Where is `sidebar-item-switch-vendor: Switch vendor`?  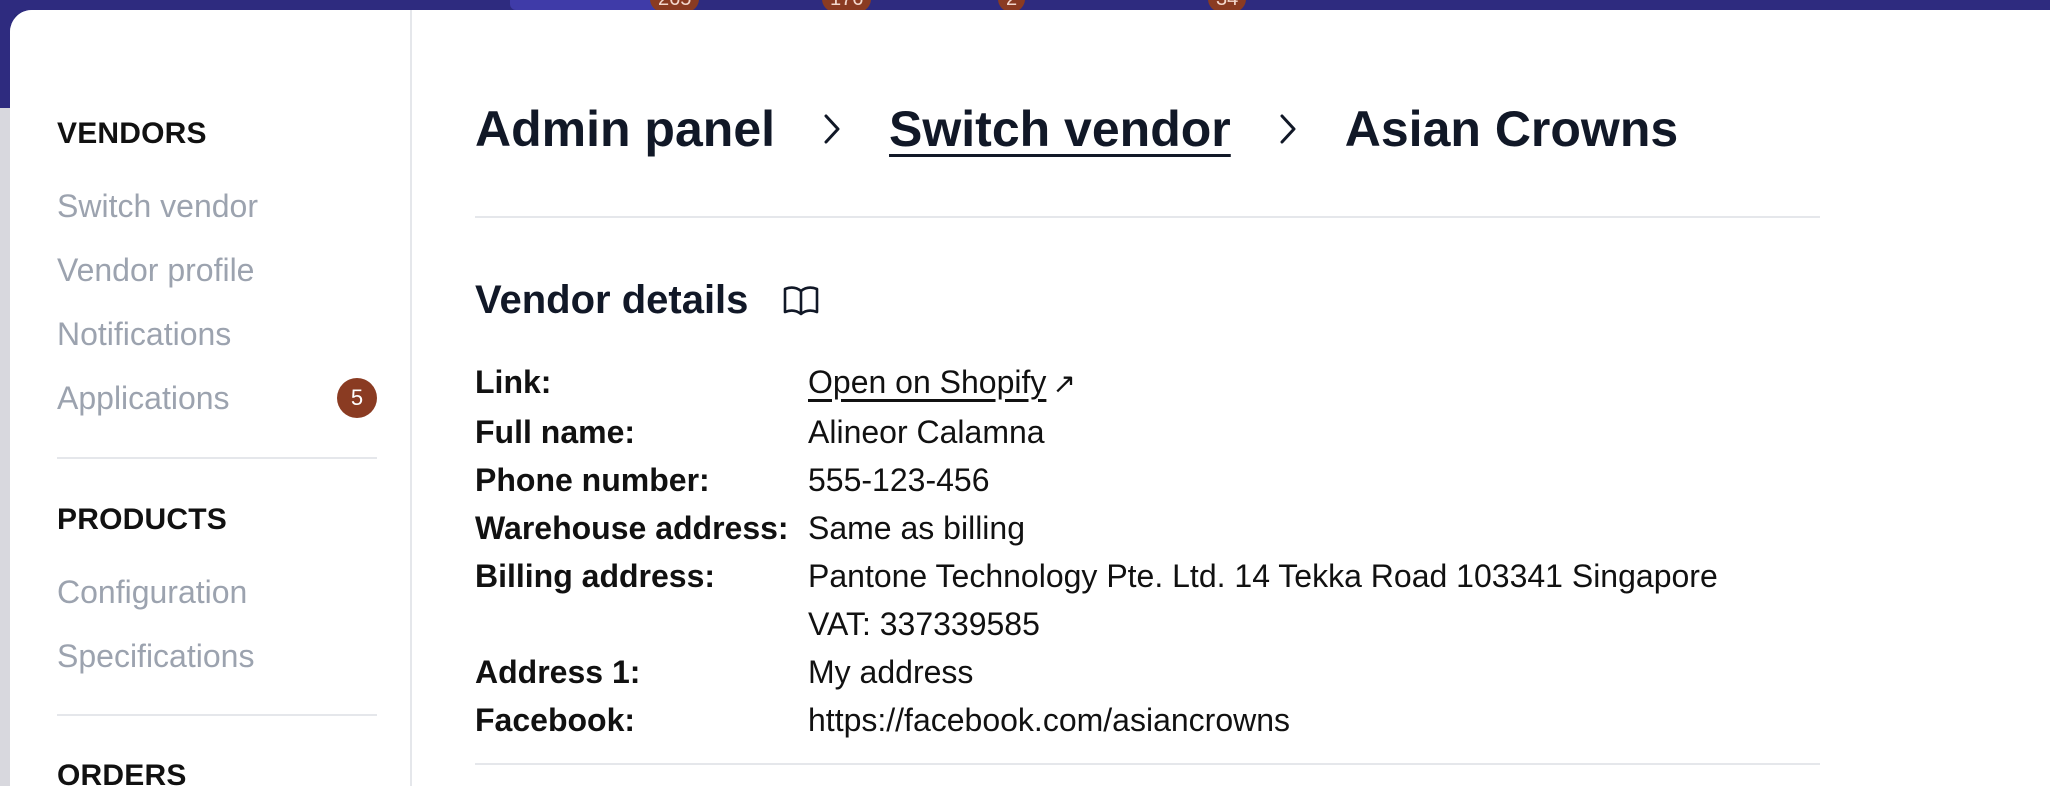 sidebar-item-switch-vendor: Switch vendor is located at coordinates (217, 206).